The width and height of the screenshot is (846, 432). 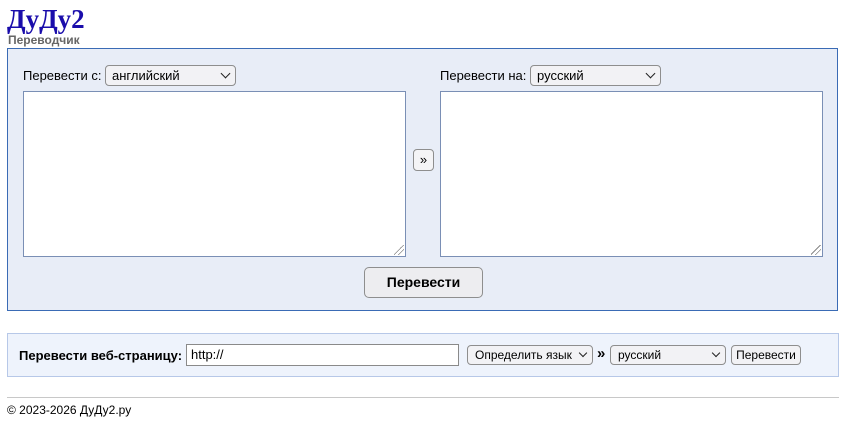 I want to click on footer-divider, so click(x=423, y=397).